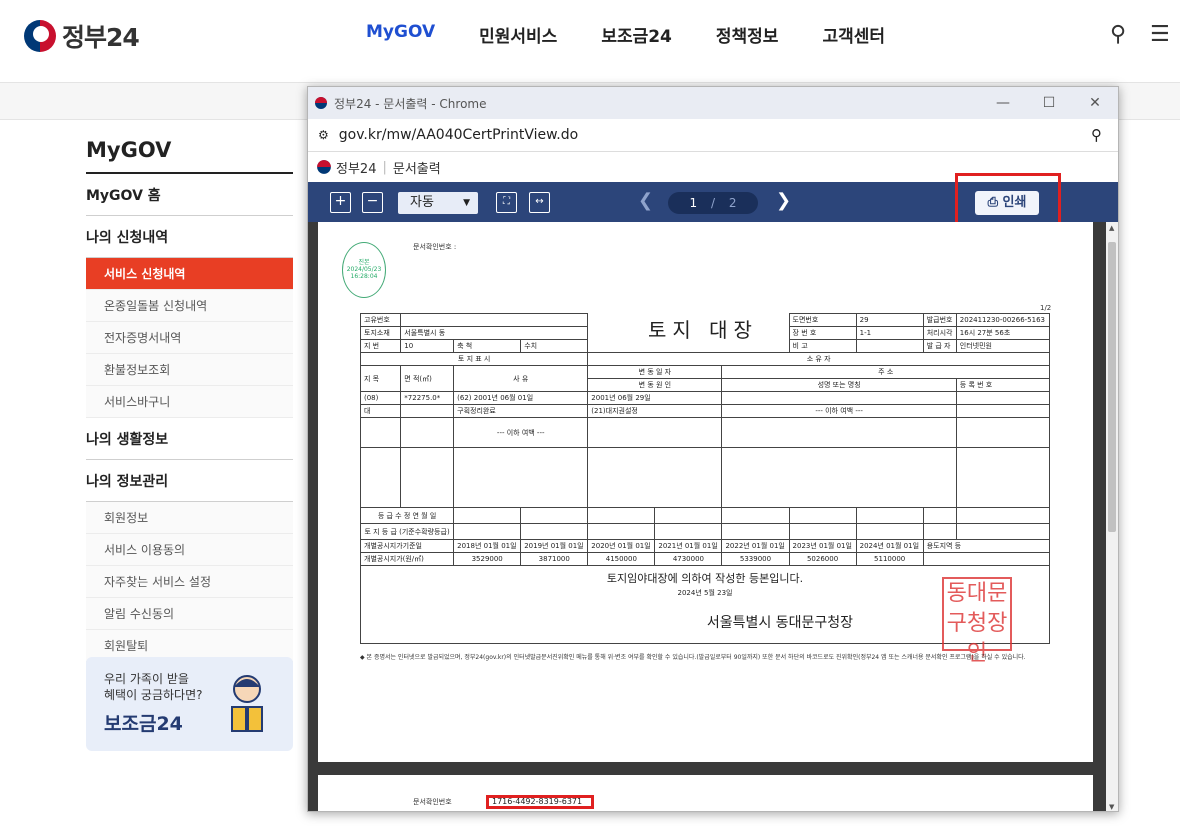 The width and height of the screenshot is (1180, 838). What do you see at coordinates (340, 202) in the screenshot?
I see `zoom-in-icon: +` at bounding box center [340, 202].